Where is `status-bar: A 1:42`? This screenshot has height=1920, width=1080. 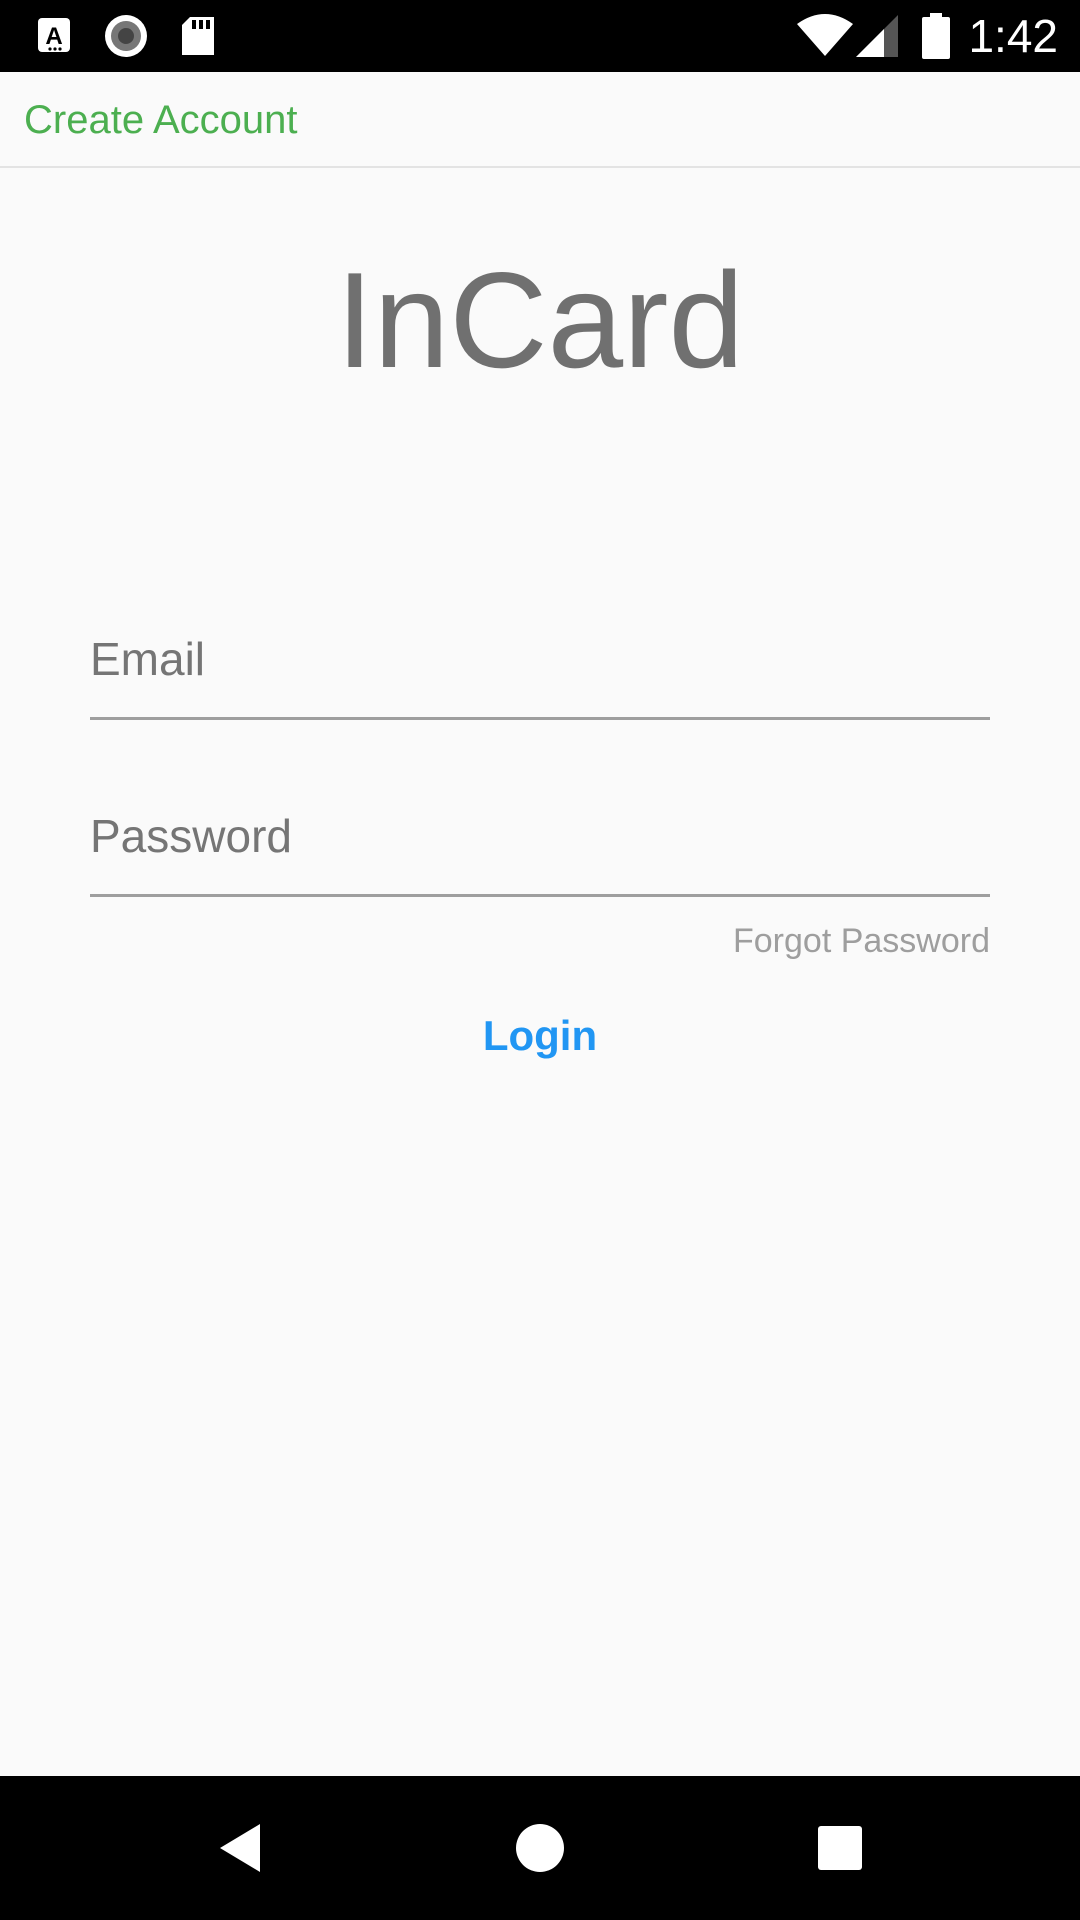
status-bar: A 1:42 is located at coordinates (540, 36).